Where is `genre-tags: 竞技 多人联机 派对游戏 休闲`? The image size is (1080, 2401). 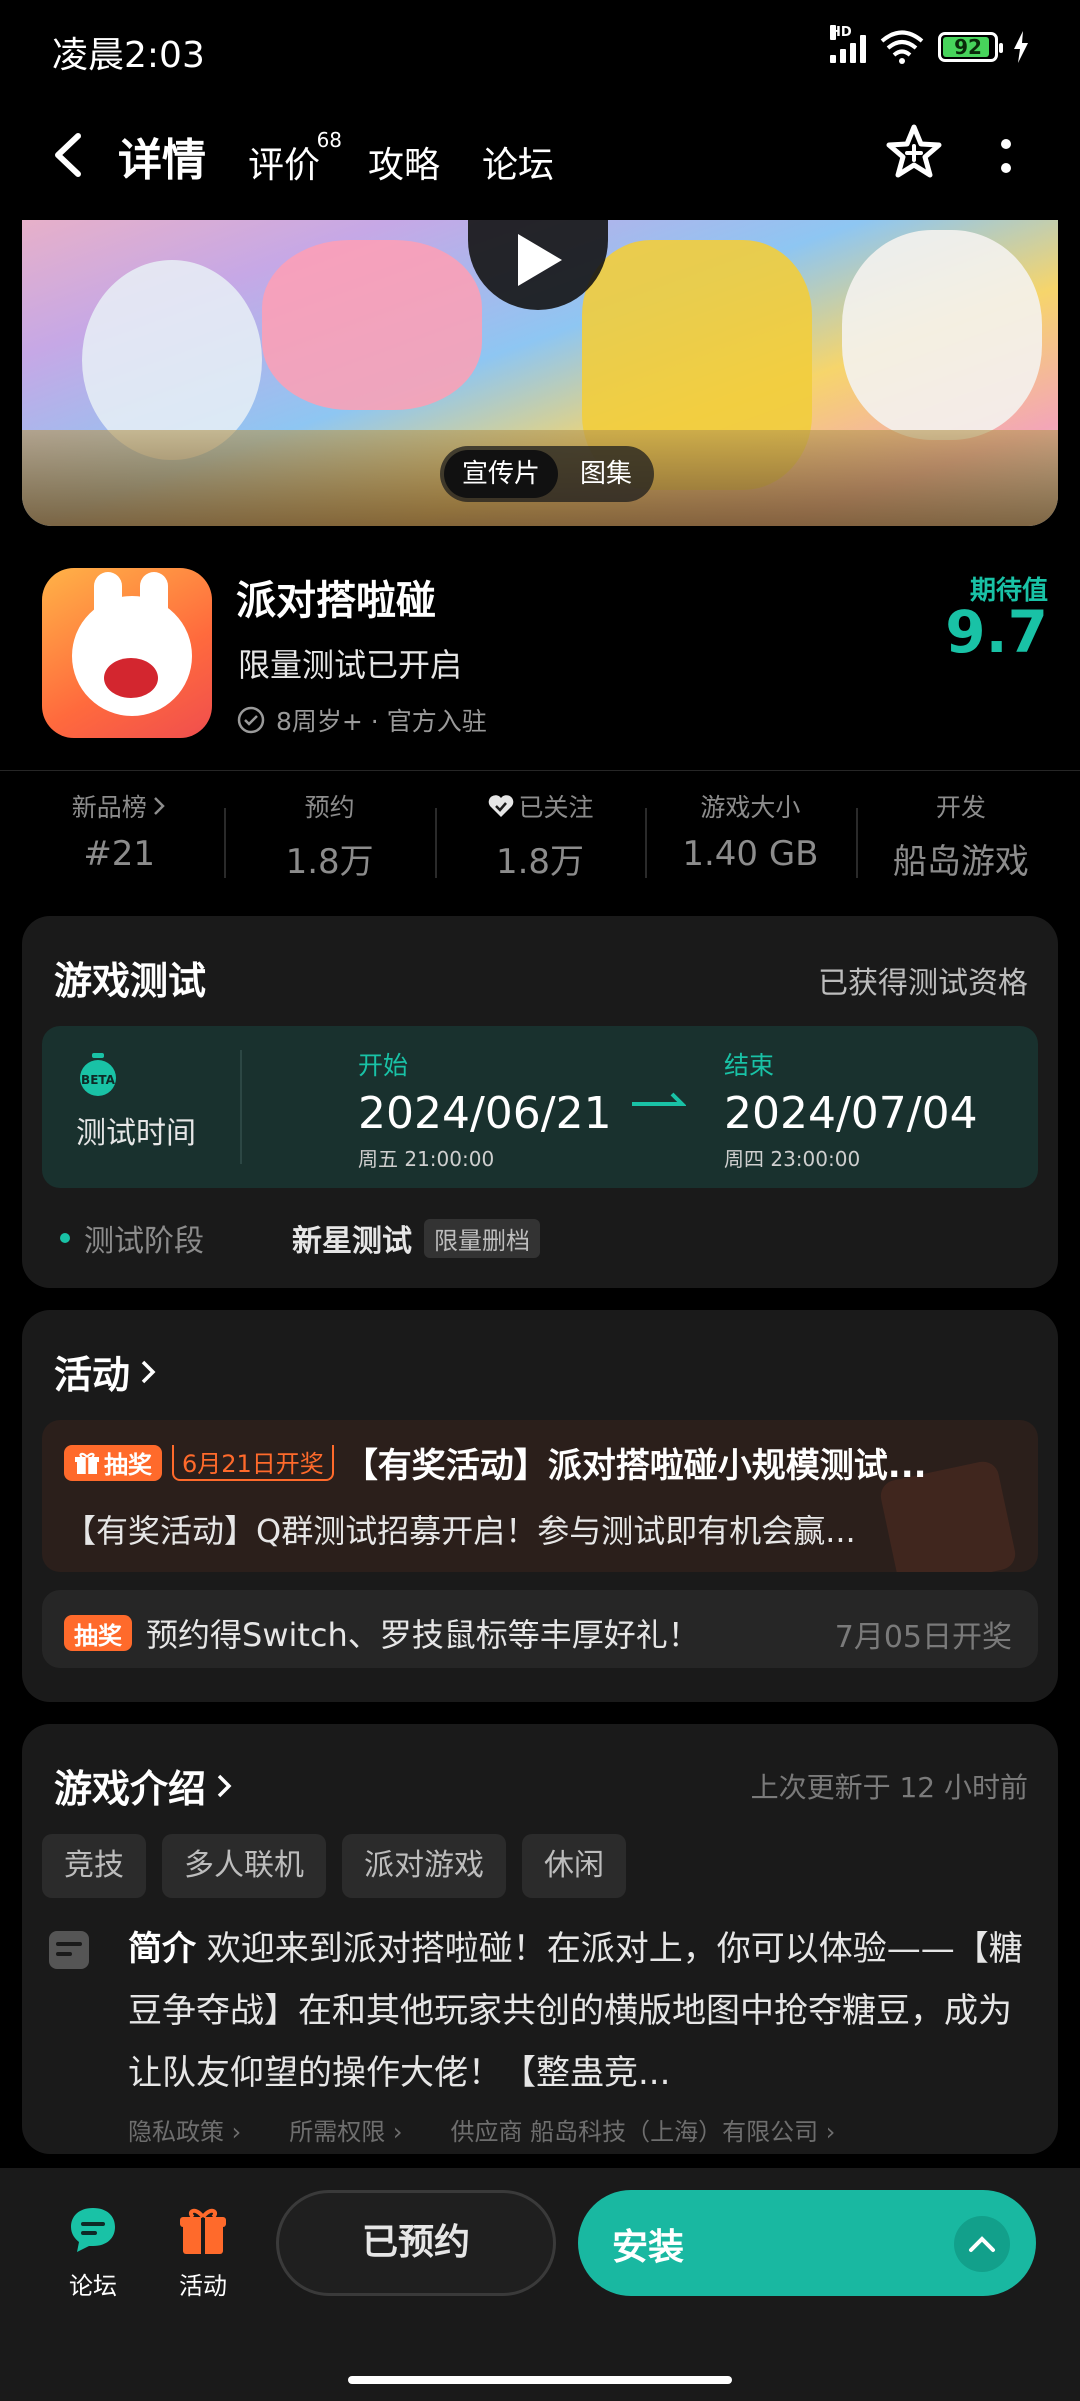
genre-tags: 竞技 多人联机 派对游戏 休闲 is located at coordinates (334, 1866).